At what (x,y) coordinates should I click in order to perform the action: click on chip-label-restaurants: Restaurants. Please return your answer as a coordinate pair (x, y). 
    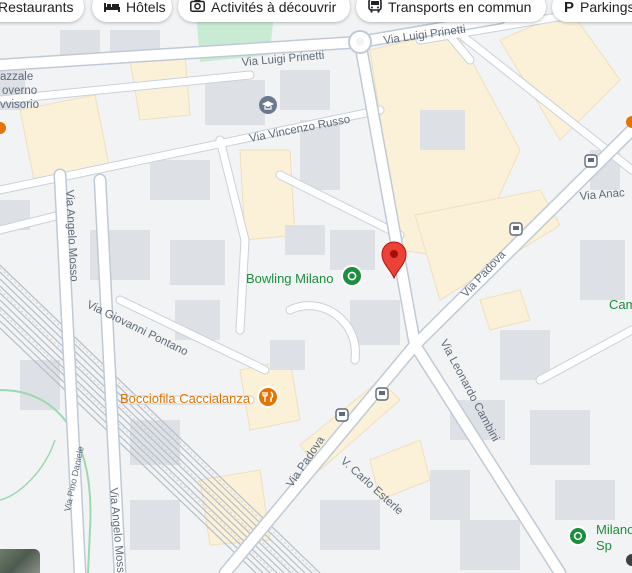
    Looking at the image, I should click on (37, 7).